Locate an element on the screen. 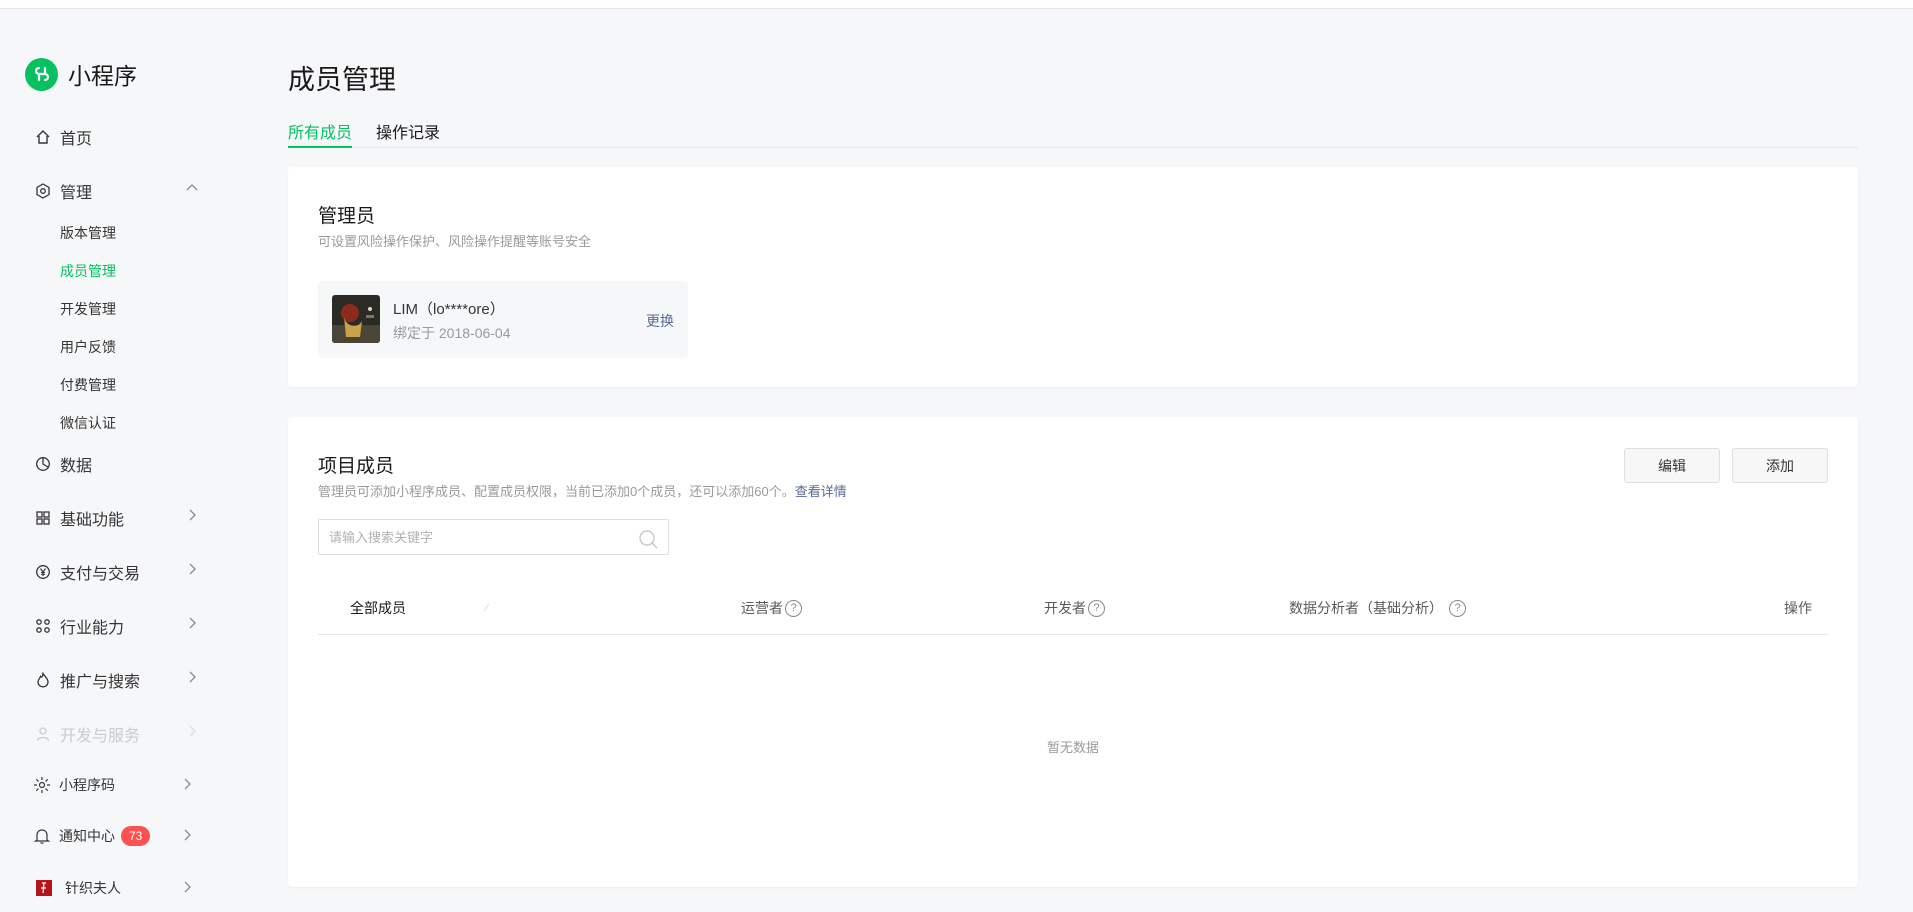  members-description-text: 管理员可添加小程序成员、配置成员权限，当前已添加0个成员，还可以添加60个。 is located at coordinates (556, 491).